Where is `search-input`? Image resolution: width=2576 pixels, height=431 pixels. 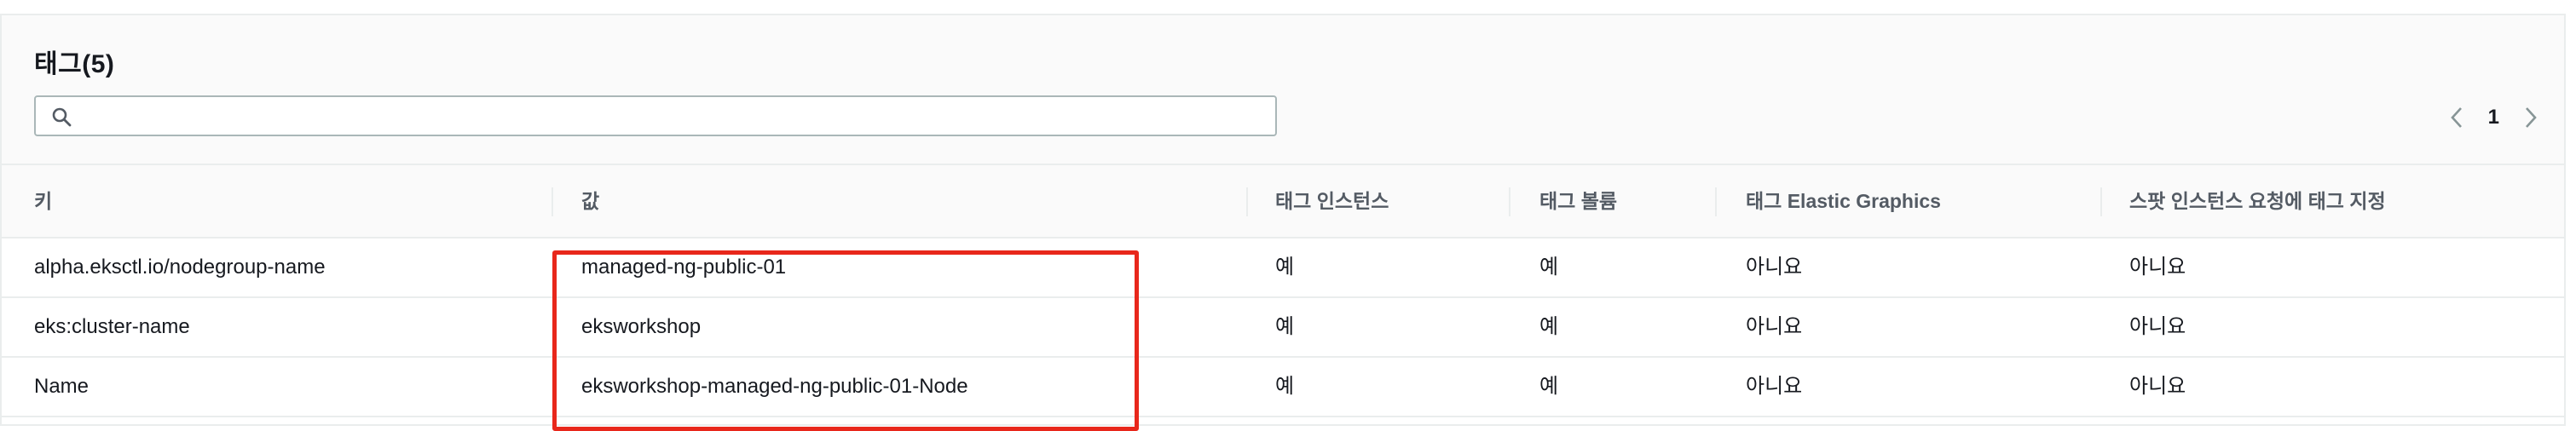 search-input is located at coordinates (673, 116).